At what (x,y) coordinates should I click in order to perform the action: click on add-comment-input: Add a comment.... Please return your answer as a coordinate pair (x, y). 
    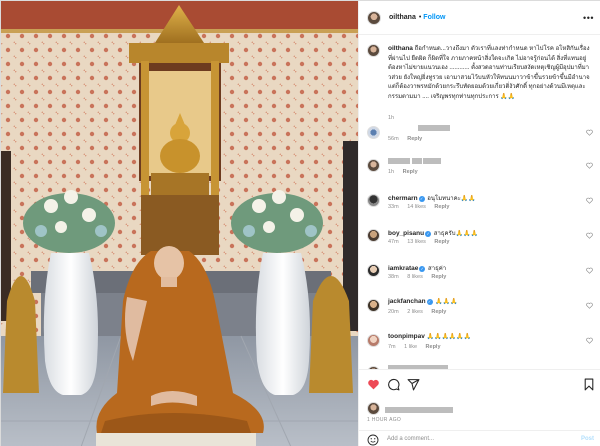
    Looking at the image, I should click on (410, 439).